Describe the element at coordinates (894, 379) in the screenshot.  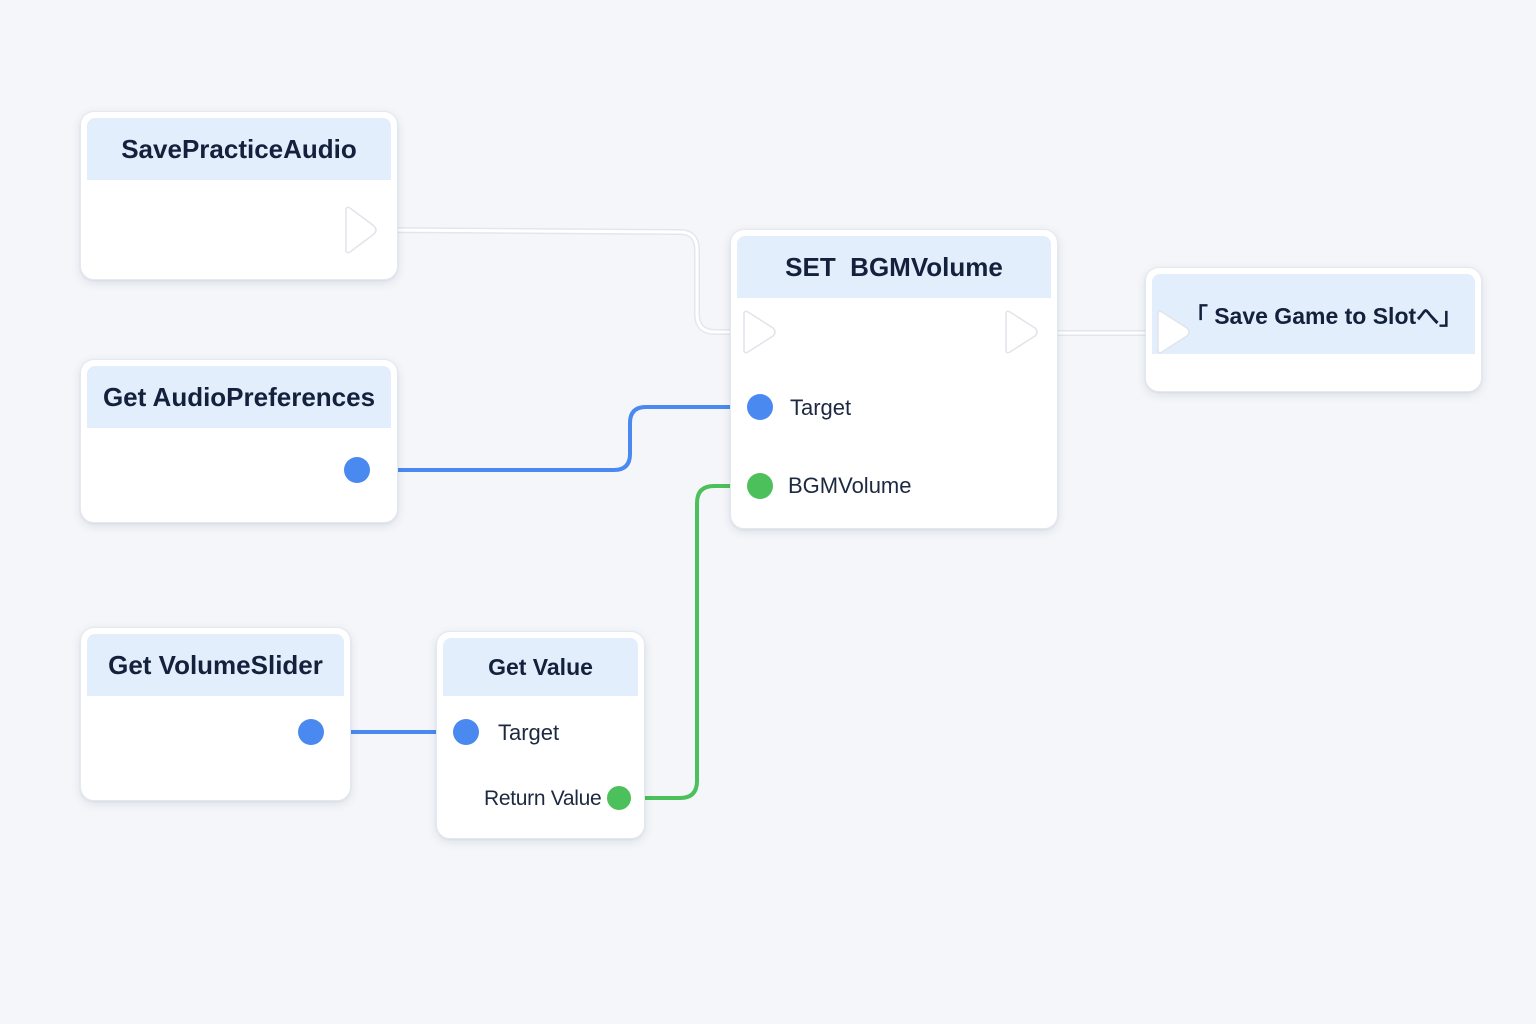
I see `node-set-bgm-volume: SET BGMVolume Target BGMVolume` at that location.